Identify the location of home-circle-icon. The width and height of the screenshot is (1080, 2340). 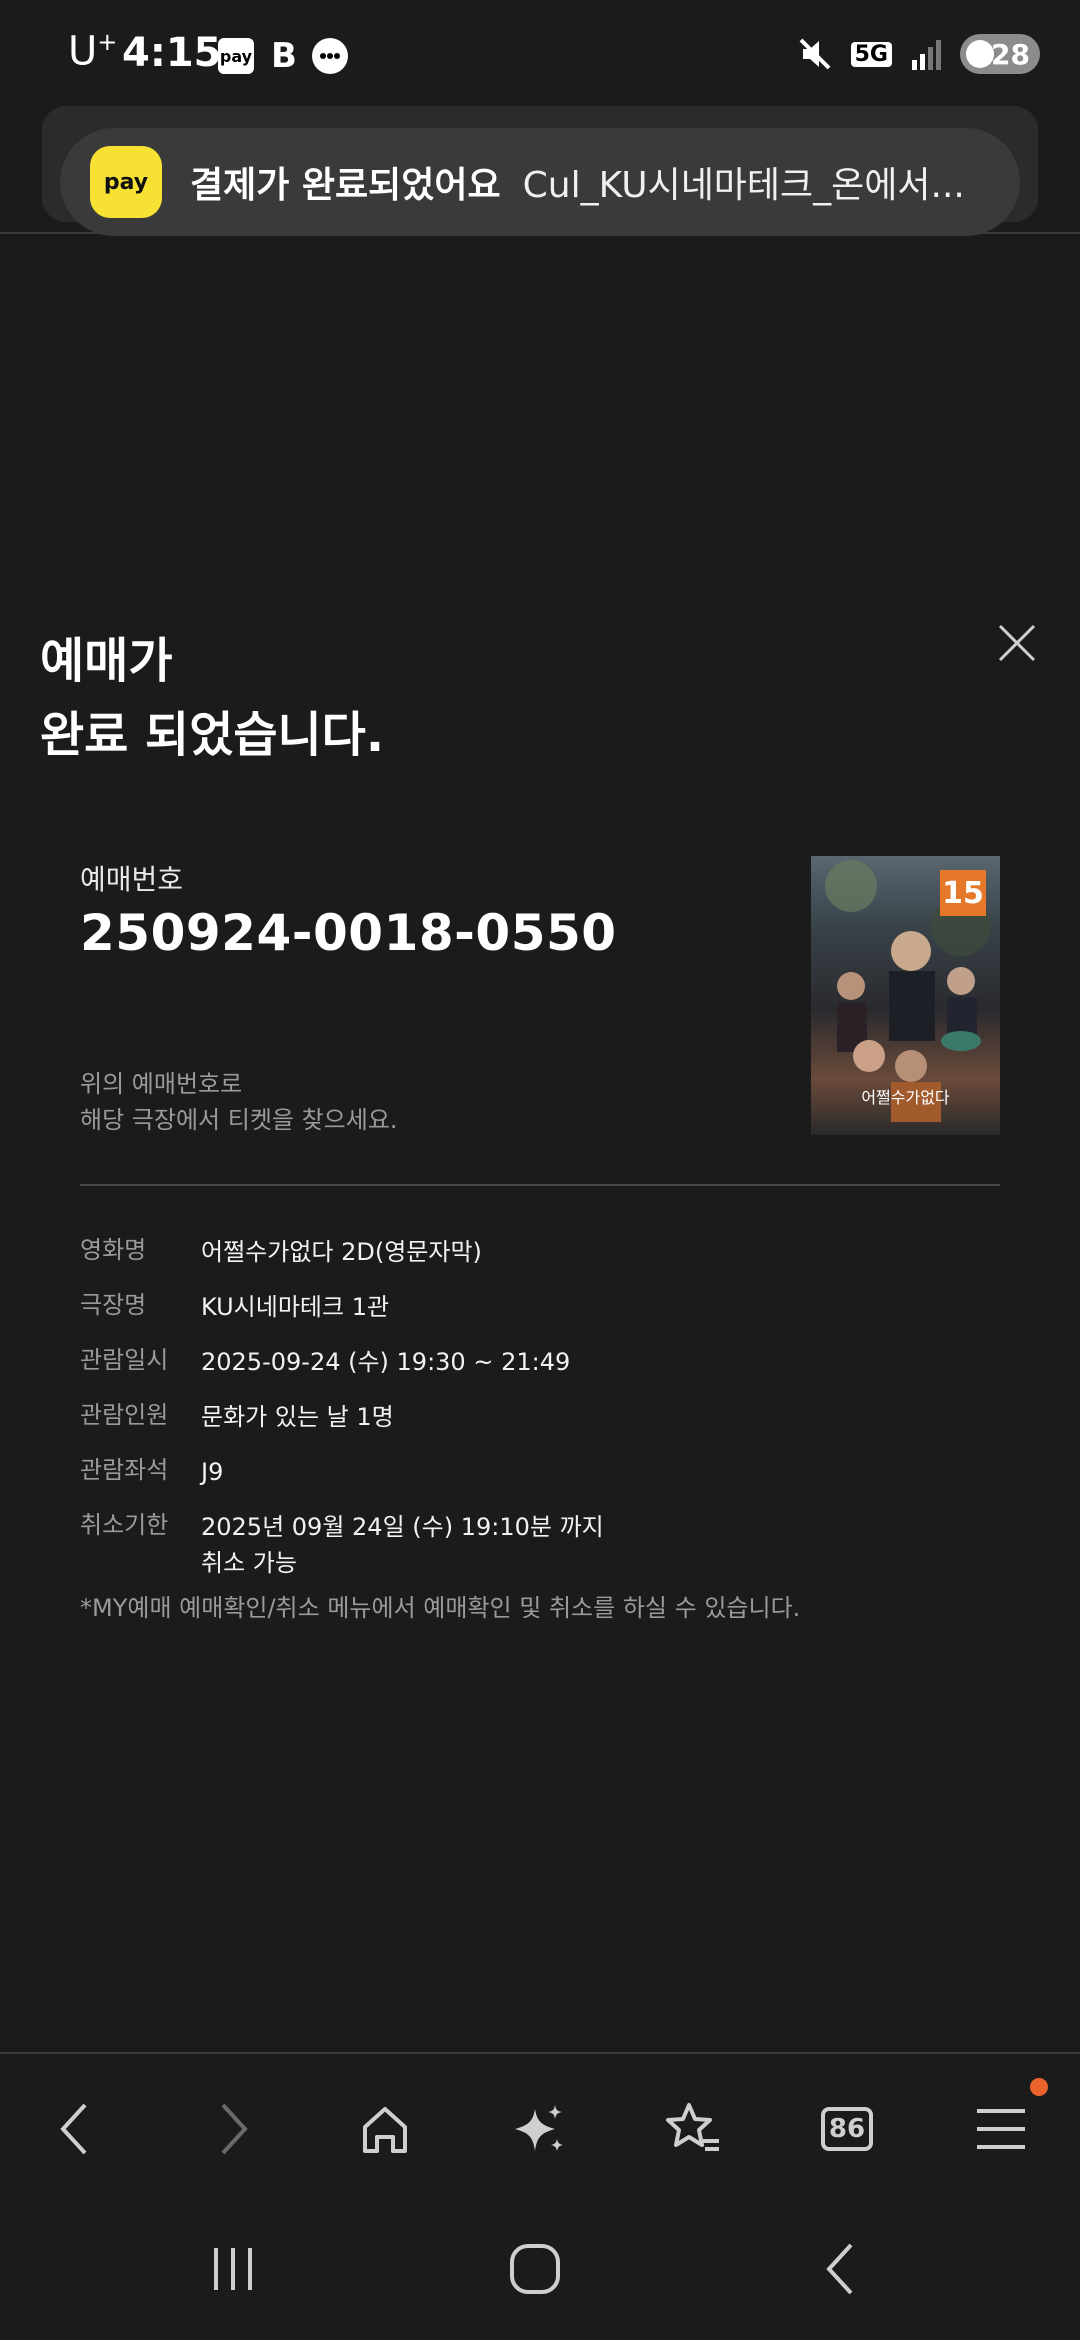
(535, 2269).